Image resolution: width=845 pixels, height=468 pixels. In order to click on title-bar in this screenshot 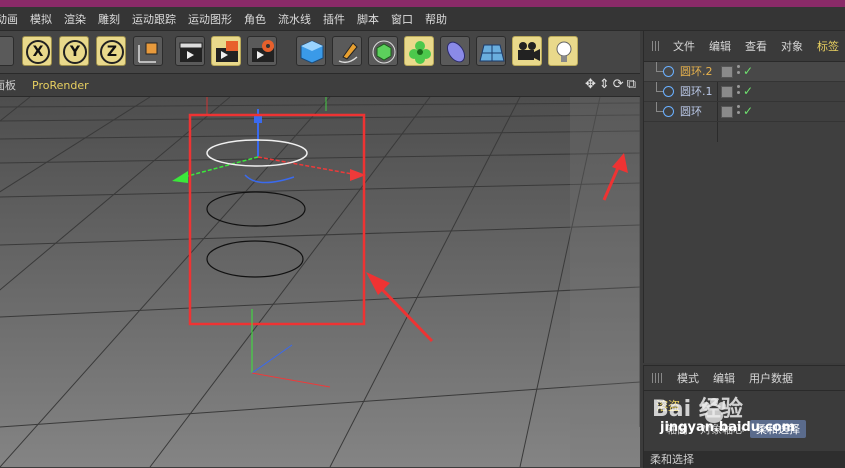, I will do `click(422, 3)`.